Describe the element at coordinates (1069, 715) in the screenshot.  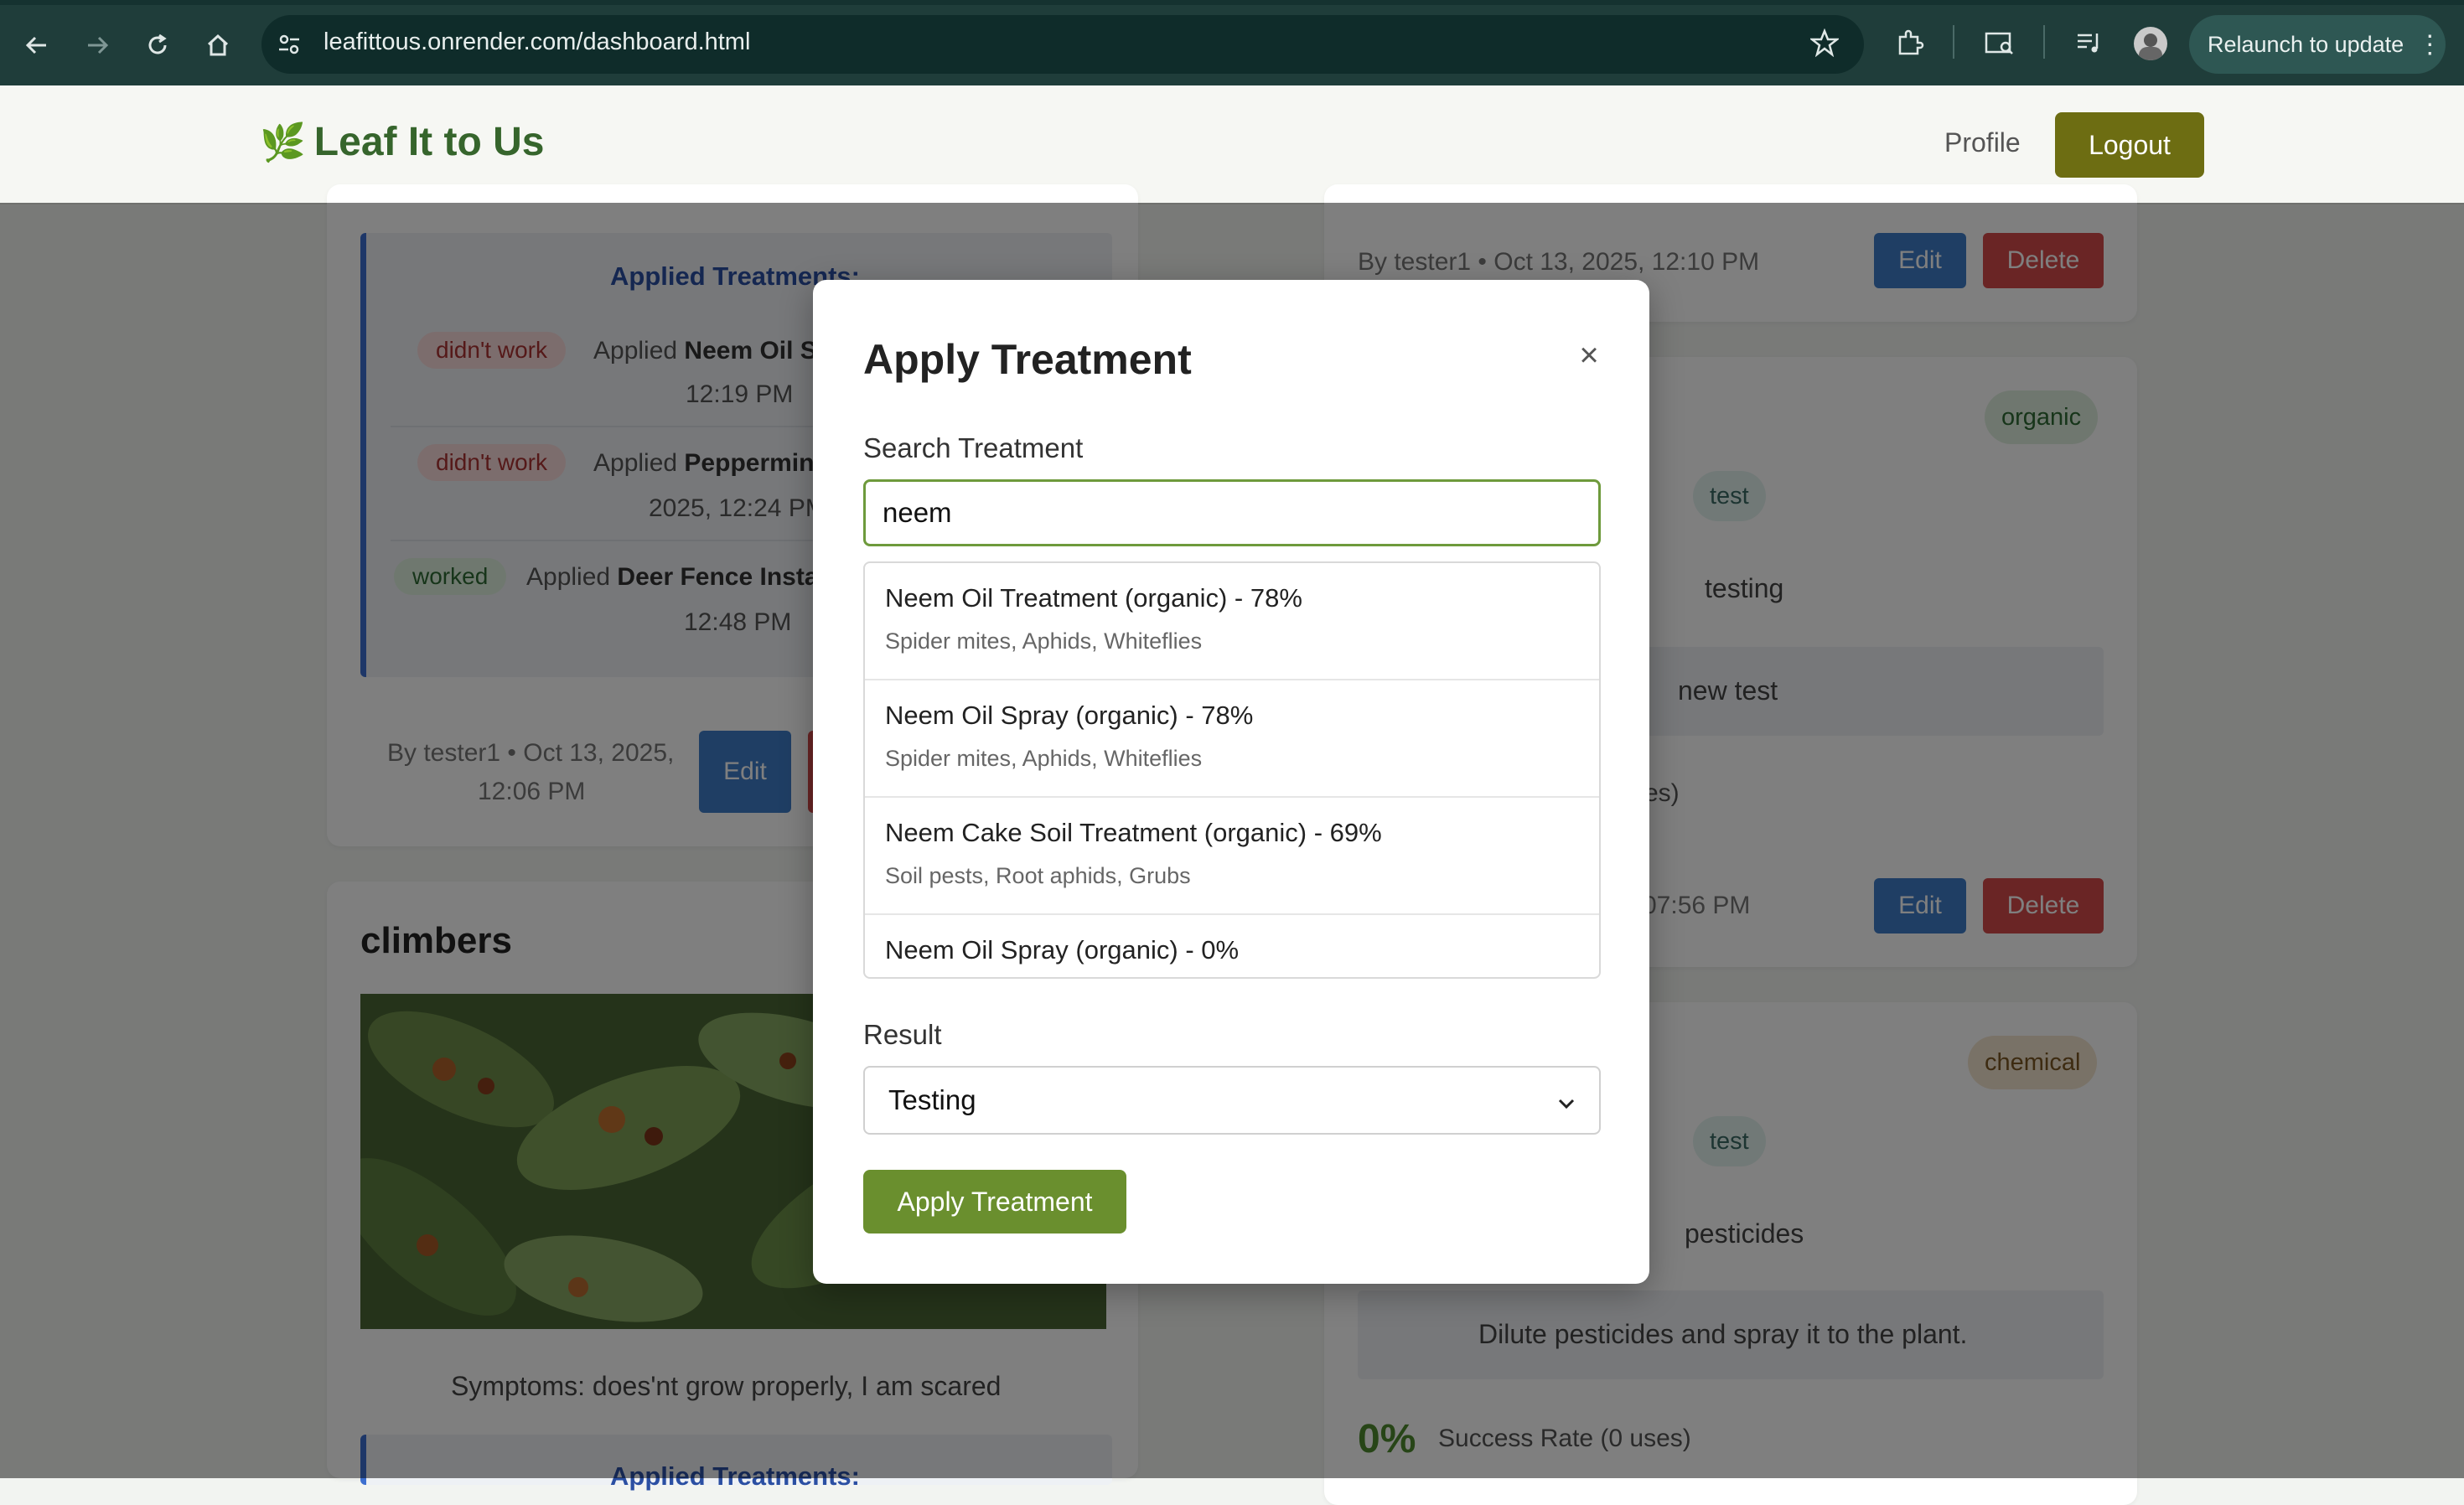
I see `result-name: Neem Oil Spray (organic) - 78%` at that location.